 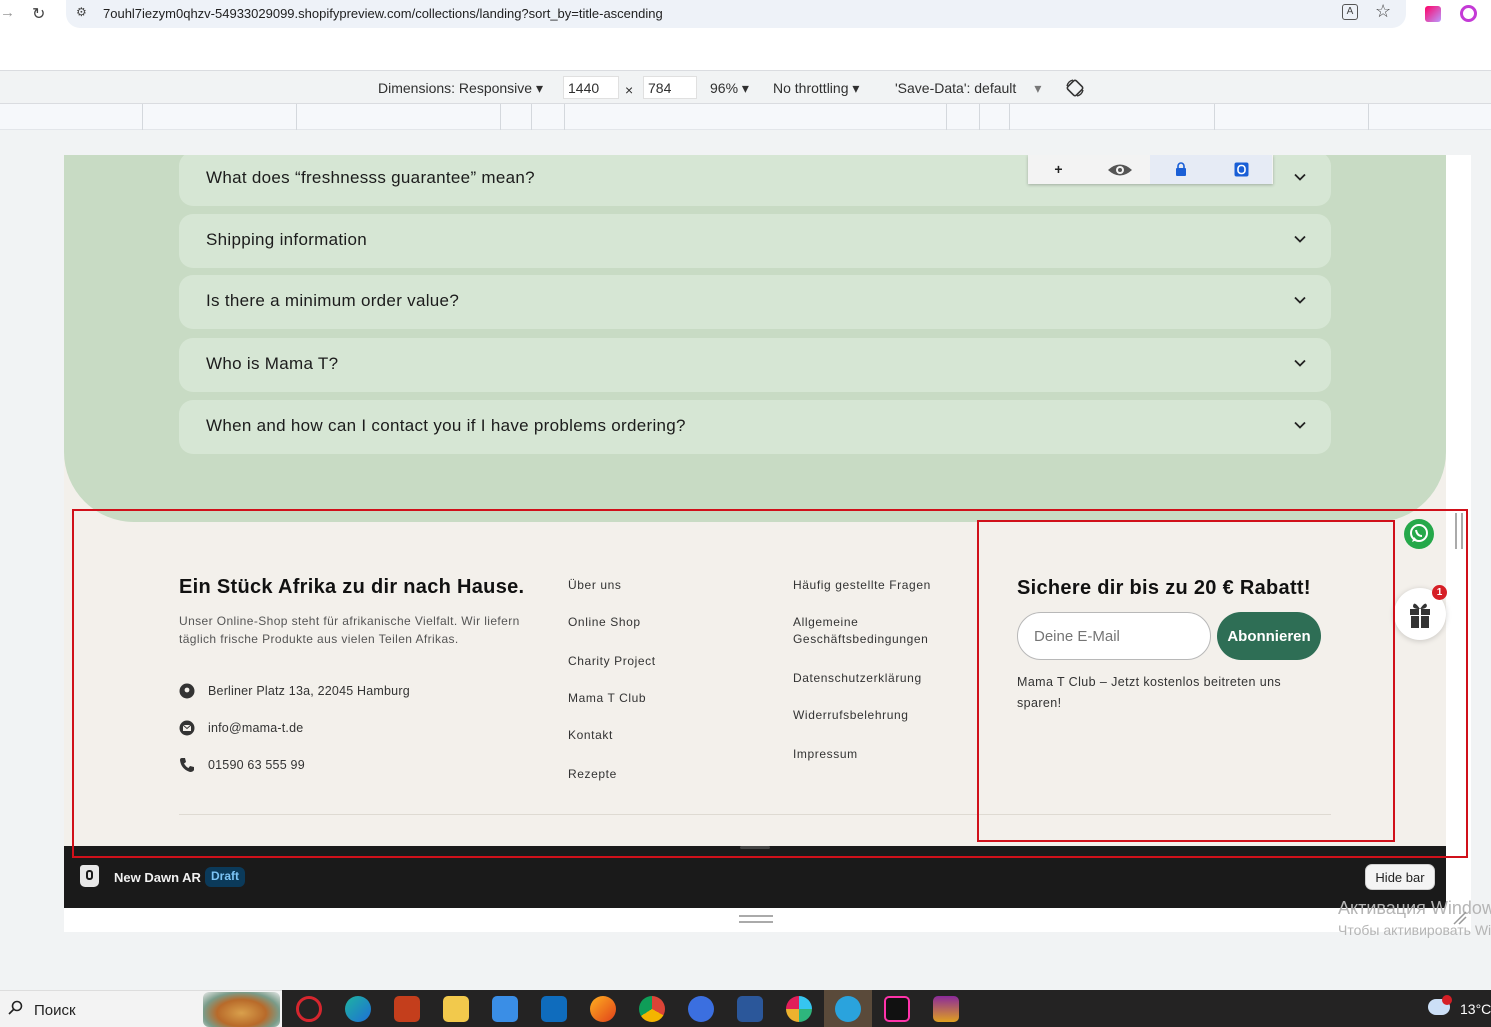 What do you see at coordinates (15, 1007) in the screenshot?
I see `search-icon` at bounding box center [15, 1007].